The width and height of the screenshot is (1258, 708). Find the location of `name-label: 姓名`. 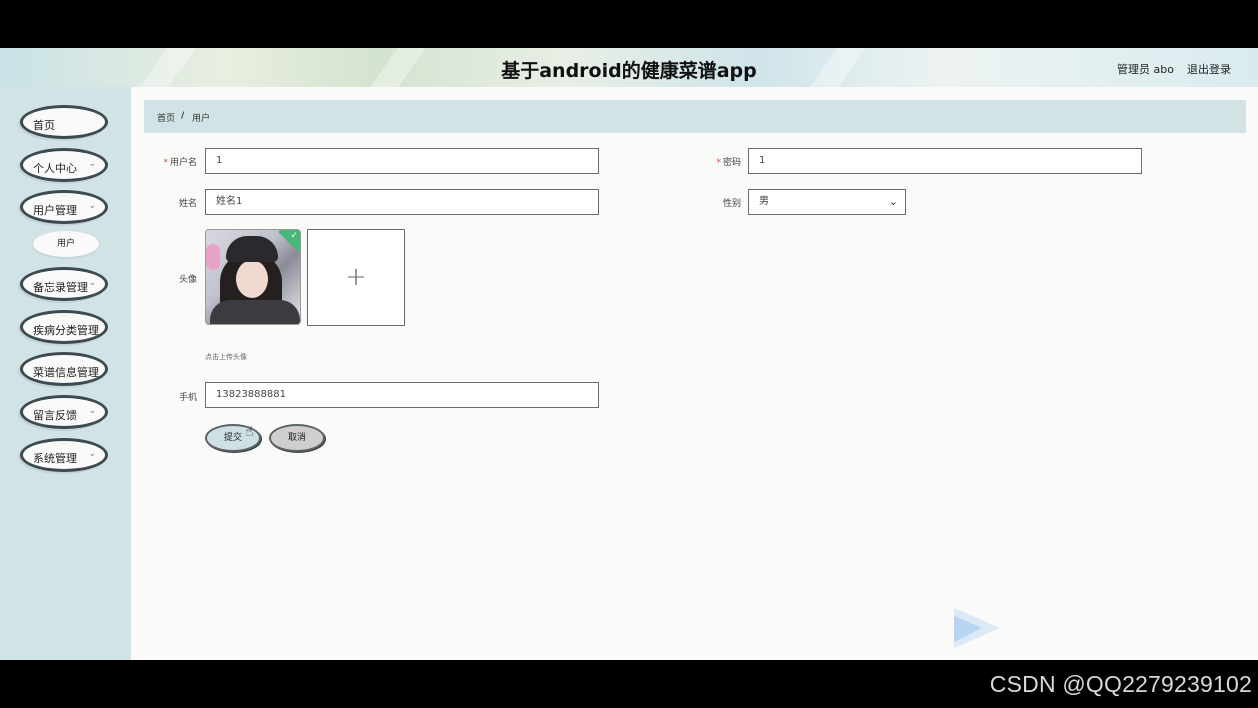

name-label: 姓名 is located at coordinates (187, 204).